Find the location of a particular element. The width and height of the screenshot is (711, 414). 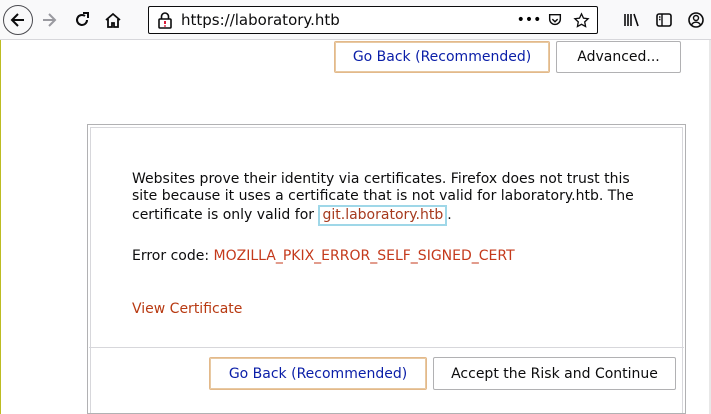

ellipsis-icon: ••• is located at coordinates (529, 20).